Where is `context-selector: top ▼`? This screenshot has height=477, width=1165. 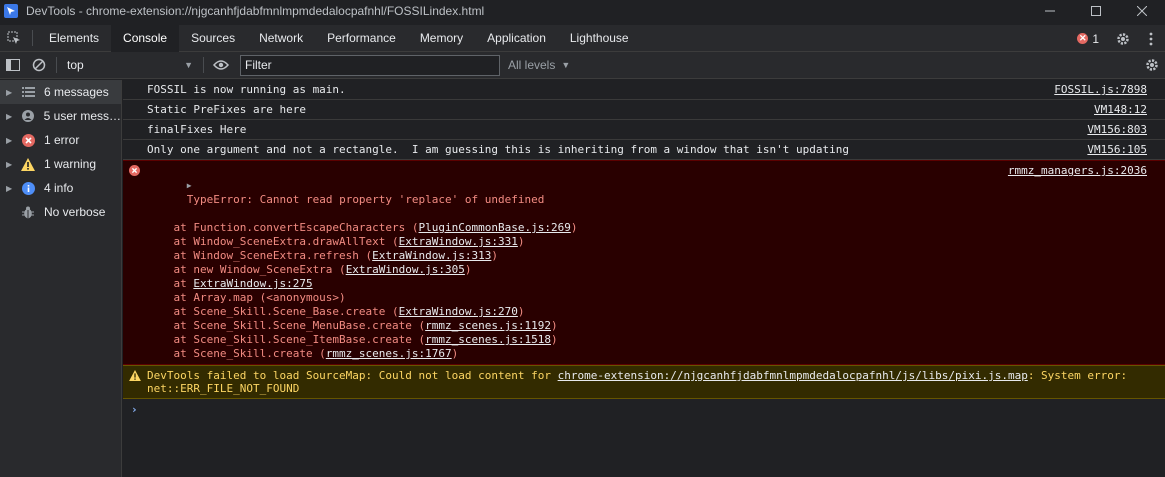 context-selector: top ▼ is located at coordinates (130, 65).